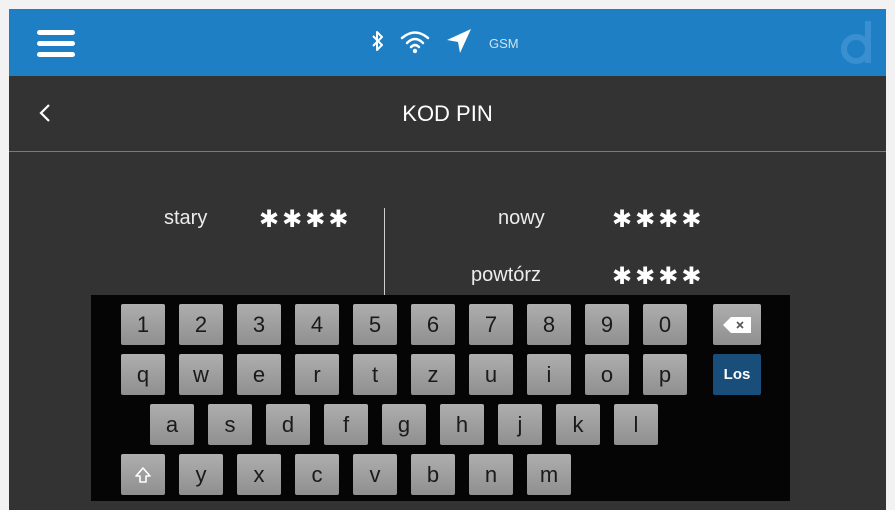  I want to click on key-d: d, so click(288, 424).